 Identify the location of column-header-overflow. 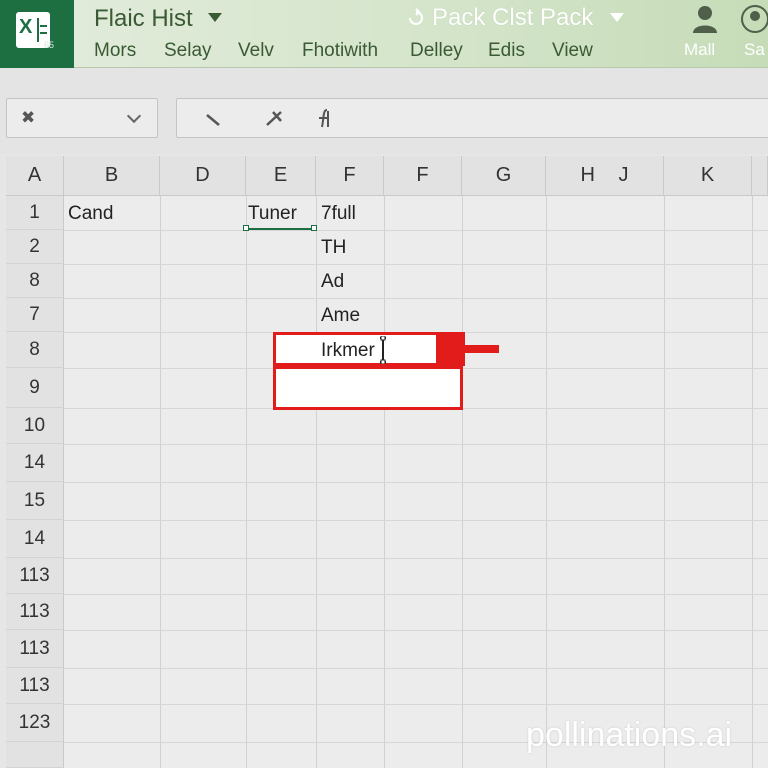
(760, 176).